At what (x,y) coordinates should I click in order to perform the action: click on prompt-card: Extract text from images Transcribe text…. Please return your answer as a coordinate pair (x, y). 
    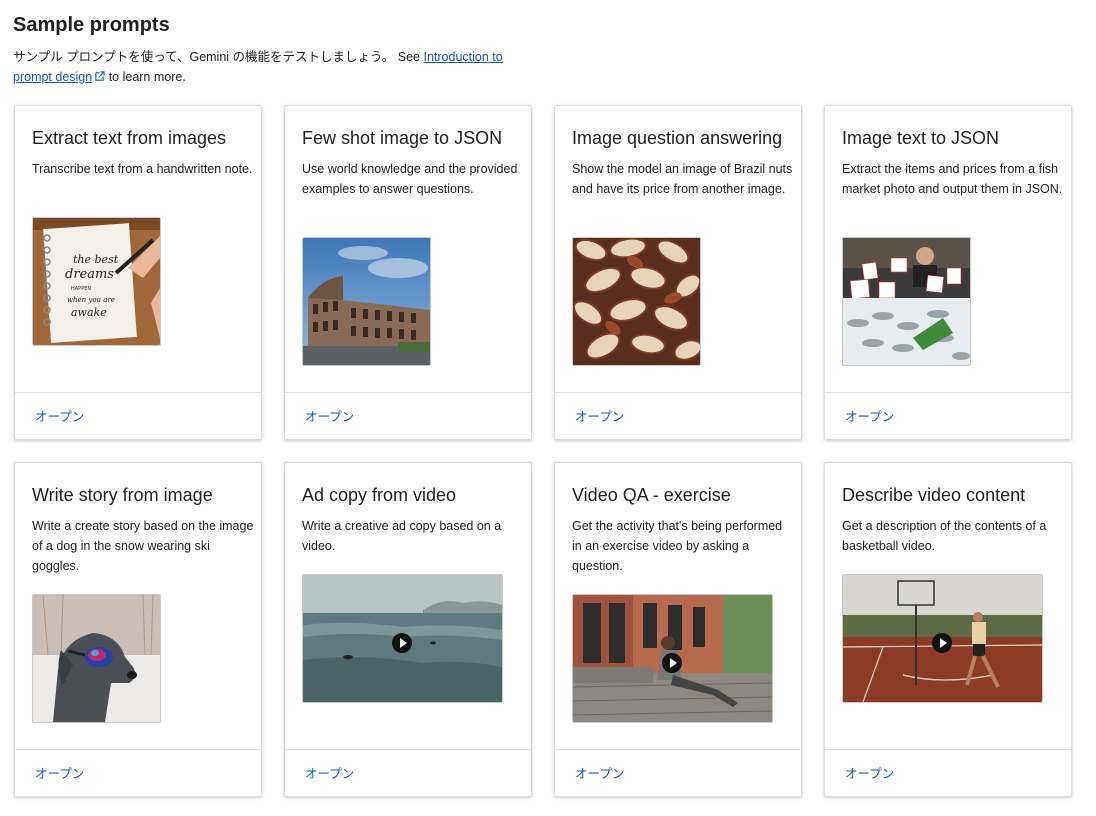
    Looking at the image, I should click on (138, 272).